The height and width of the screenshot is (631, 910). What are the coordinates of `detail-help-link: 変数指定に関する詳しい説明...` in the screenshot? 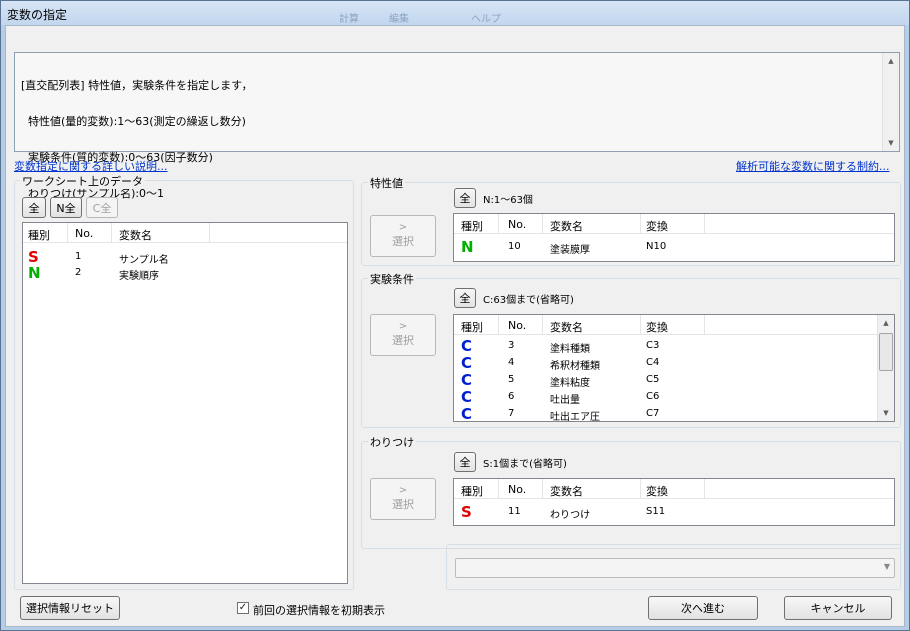 It's located at (91, 166).